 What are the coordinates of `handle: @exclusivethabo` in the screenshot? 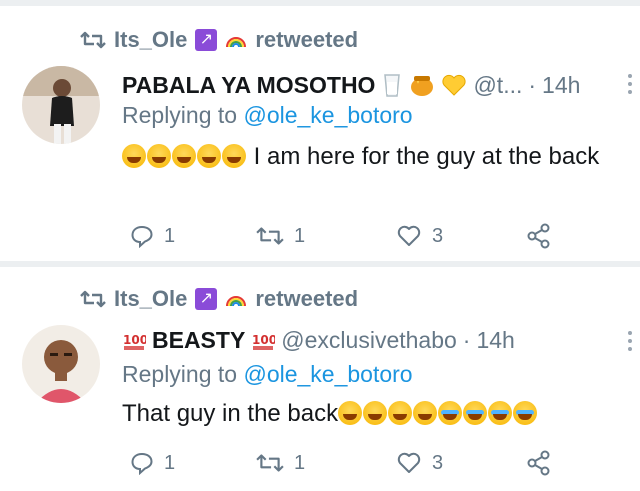 It's located at (369, 340).